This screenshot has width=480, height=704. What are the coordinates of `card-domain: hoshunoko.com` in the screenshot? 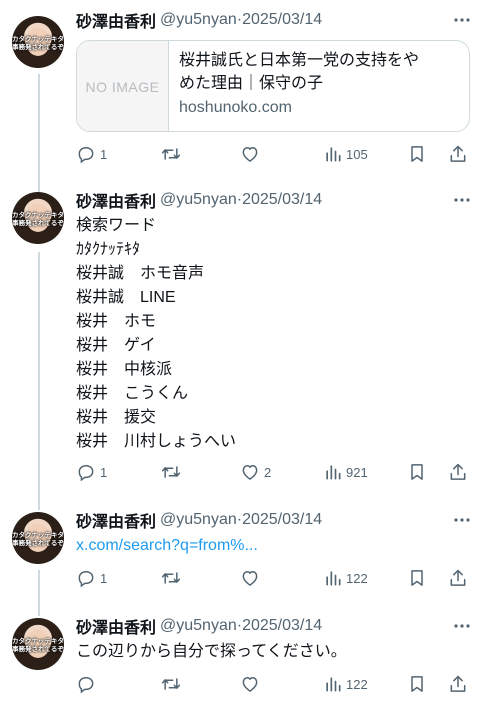 It's located at (235, 107).